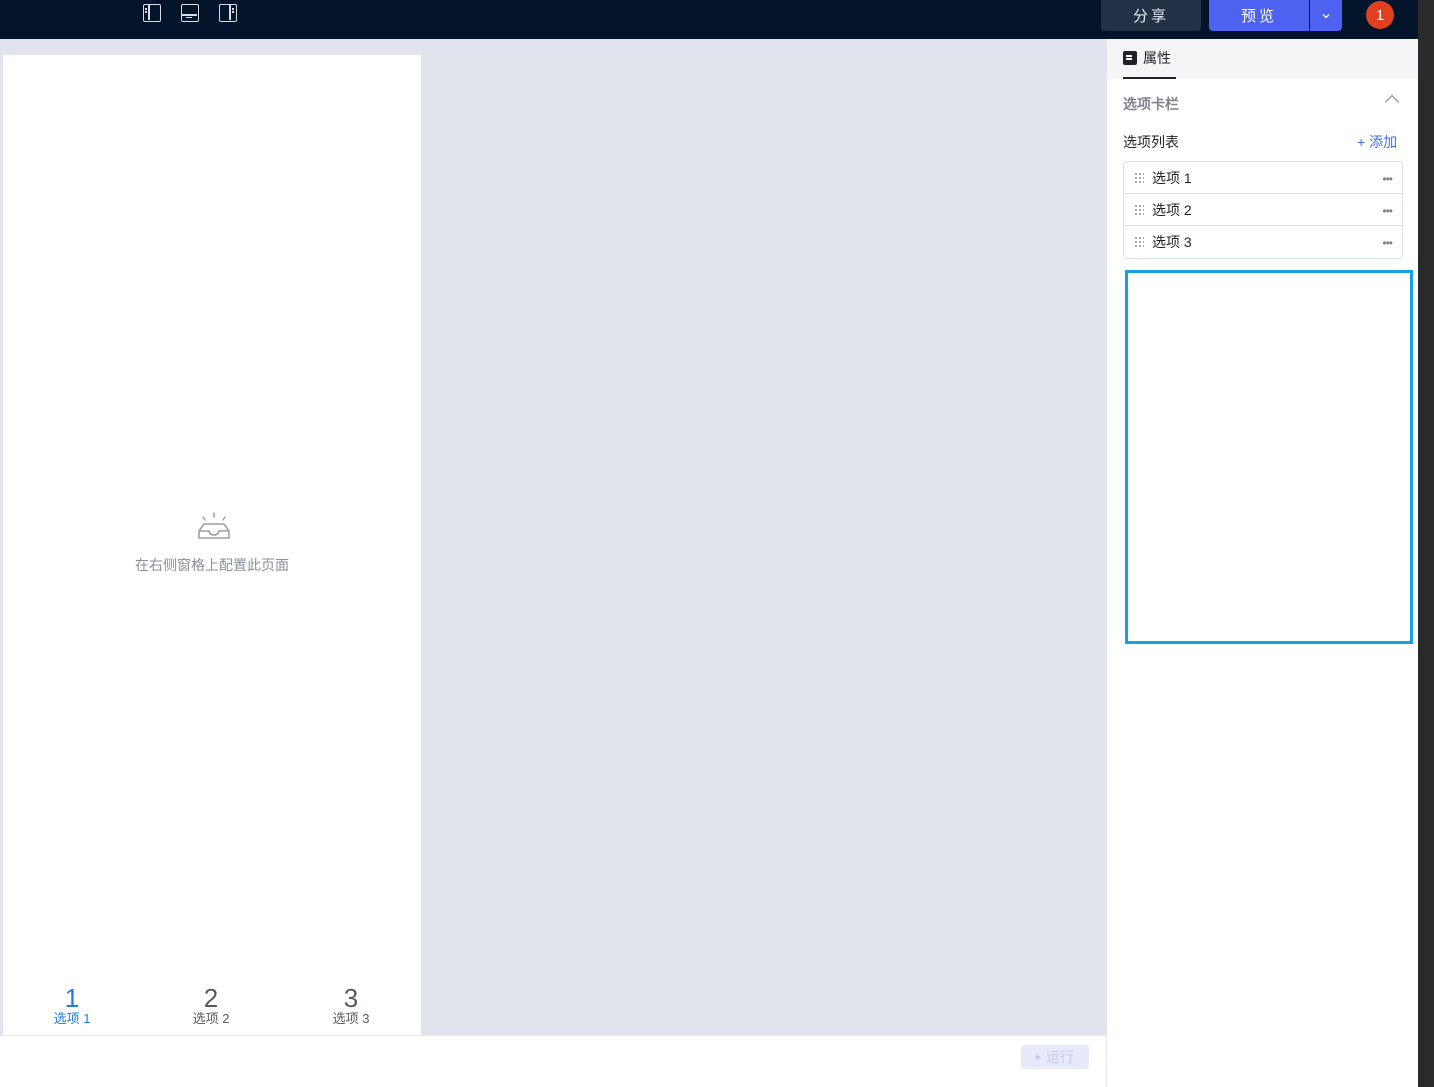 The height and width of the screenshot is (1087, 1434). What do you see at coordinates (351, 998) in the screenshot?
I see `tab-number: 3` at bounding box center [351, 998].